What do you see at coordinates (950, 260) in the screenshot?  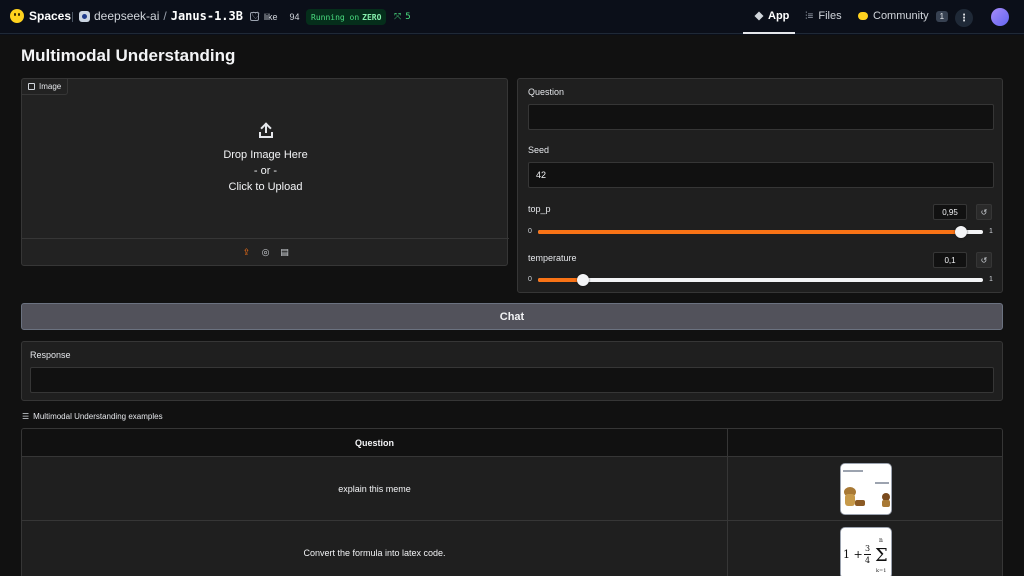 I see `temperature-number-input: 0,1` at bounding box center [950, 260].